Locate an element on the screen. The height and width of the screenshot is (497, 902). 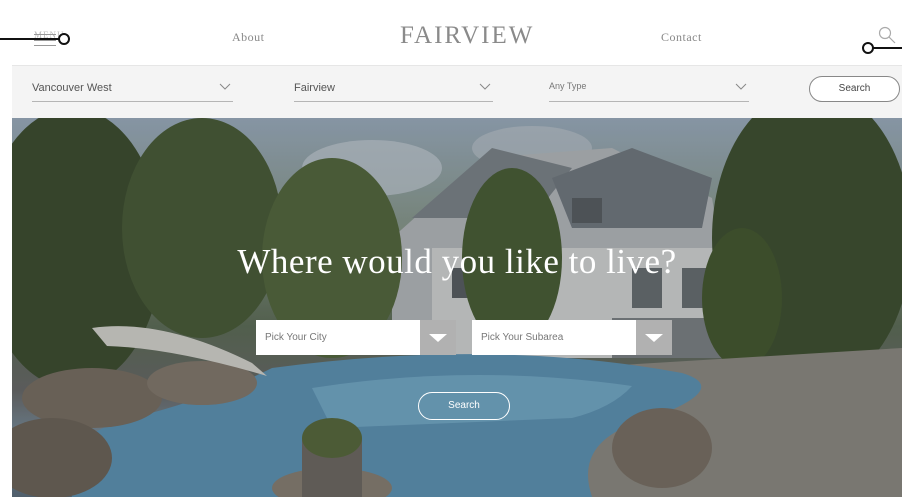
subarea-value: Fairview is located at coordinates (314, 88).